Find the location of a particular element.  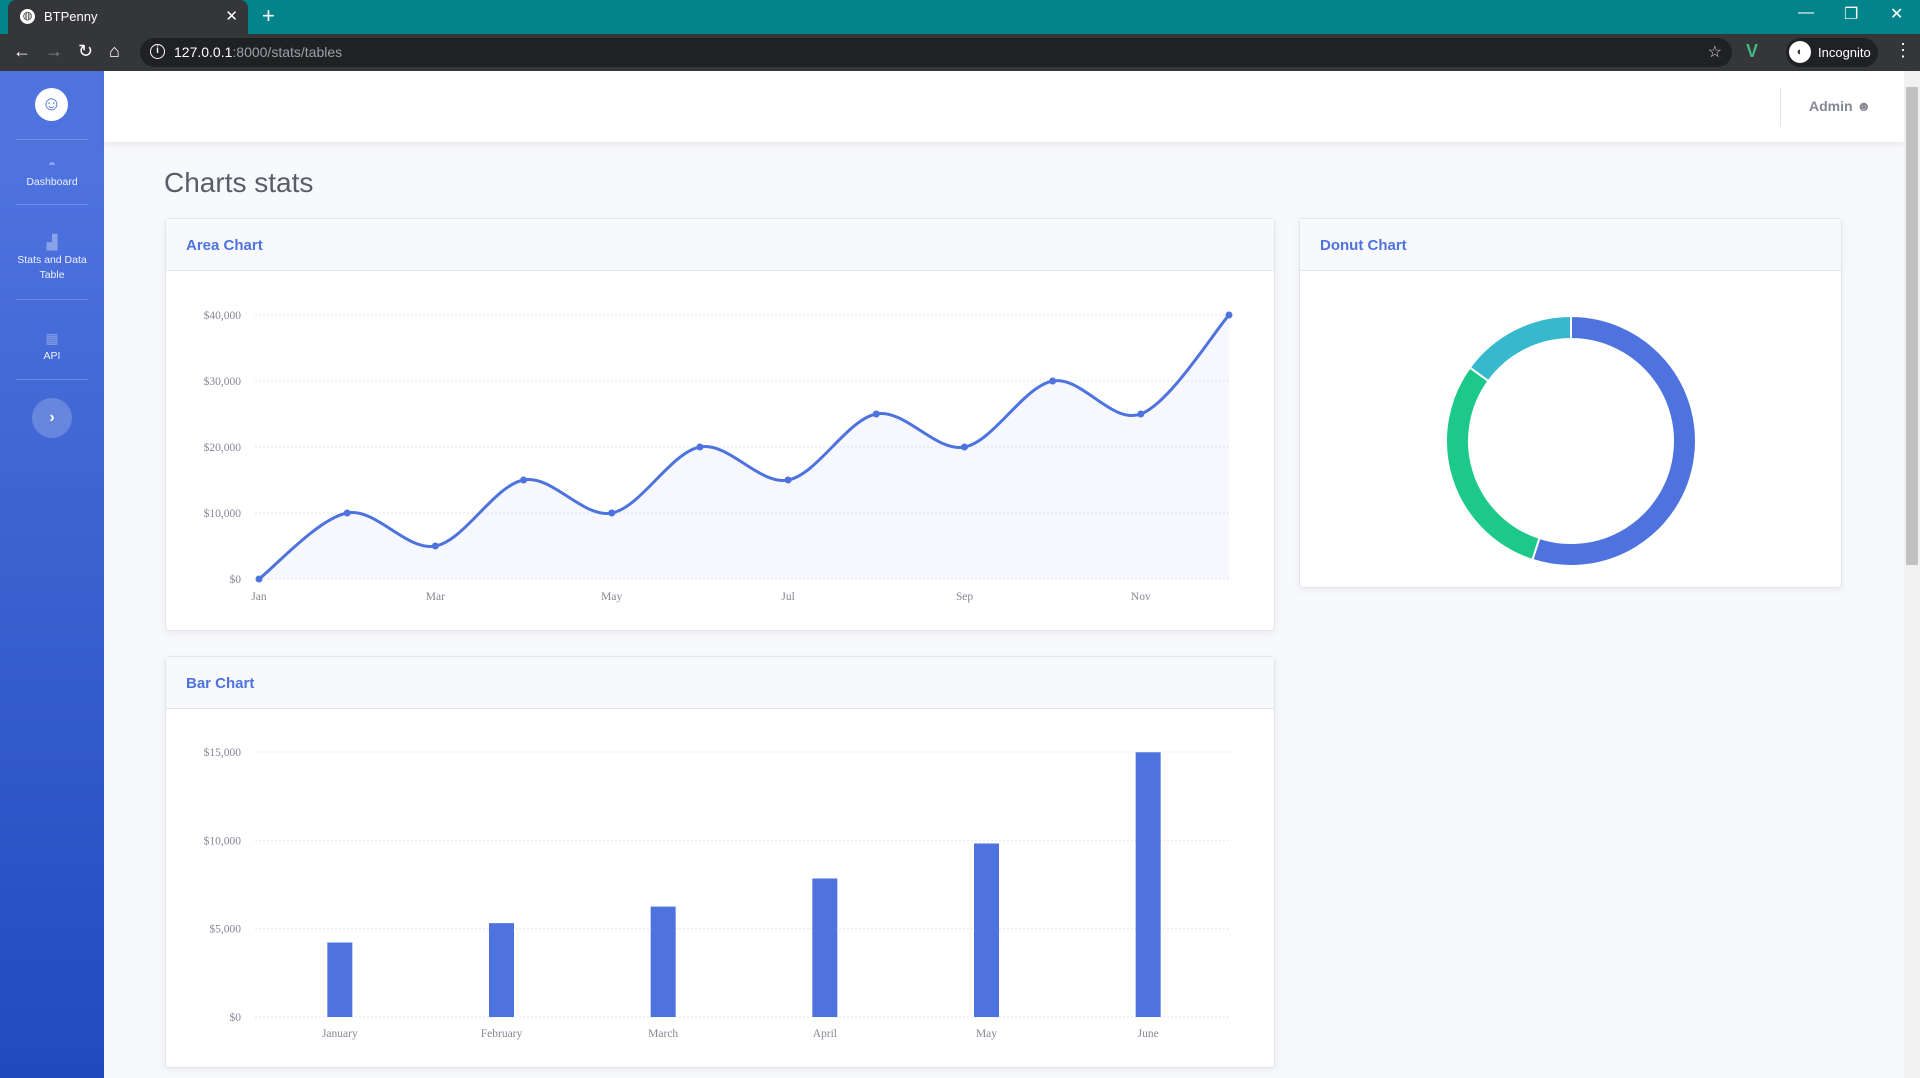

x-tick-label: June is located at coordinates (1148, 1034).